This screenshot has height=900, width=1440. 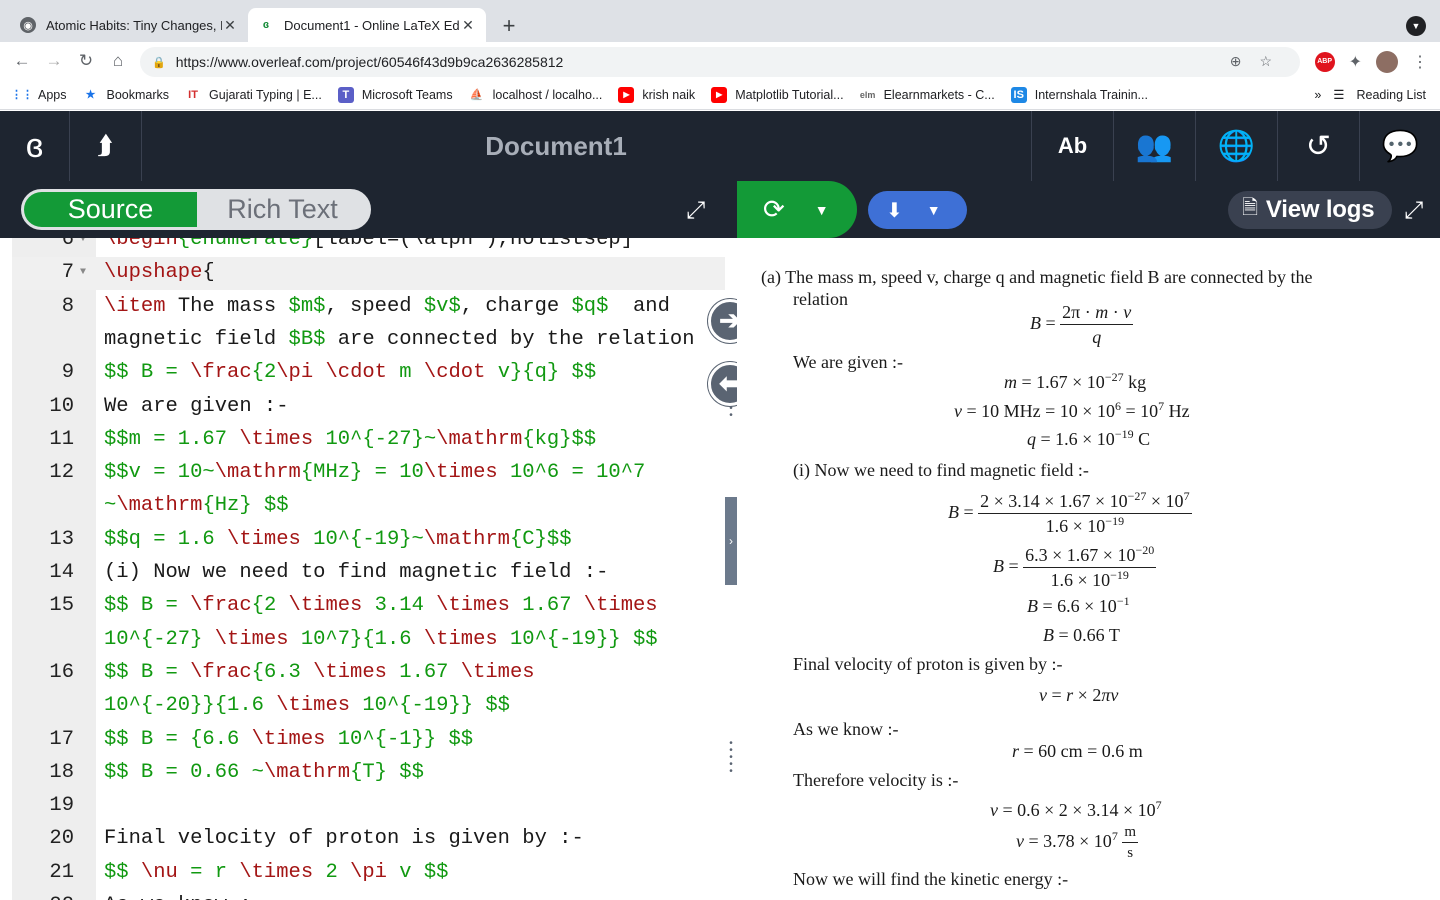 I want to click on adblock-icon: ABP, so click(x=1324, y=62).